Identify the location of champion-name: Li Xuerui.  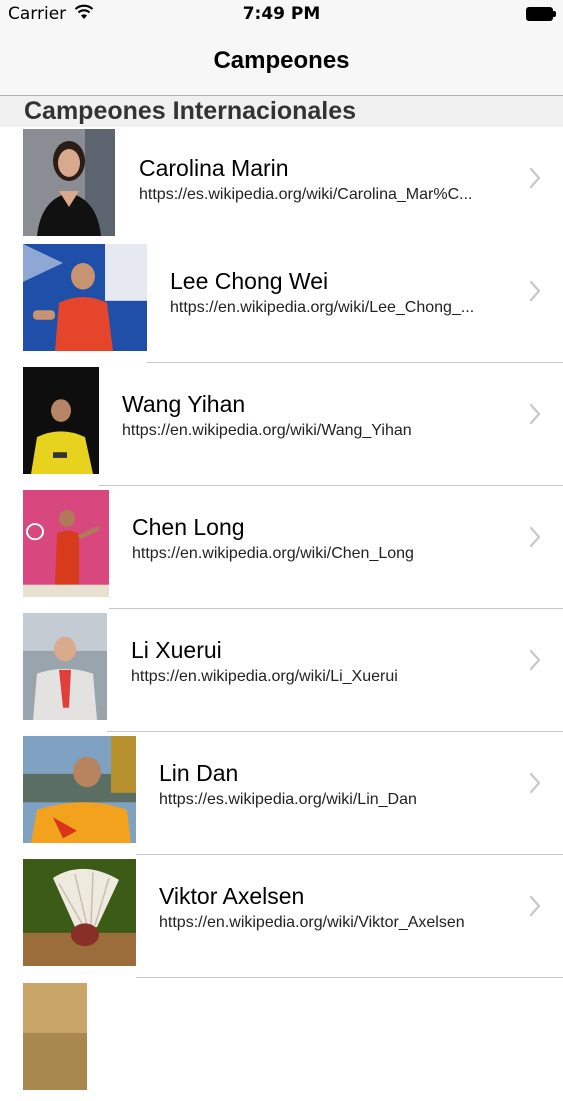
(176, 650).